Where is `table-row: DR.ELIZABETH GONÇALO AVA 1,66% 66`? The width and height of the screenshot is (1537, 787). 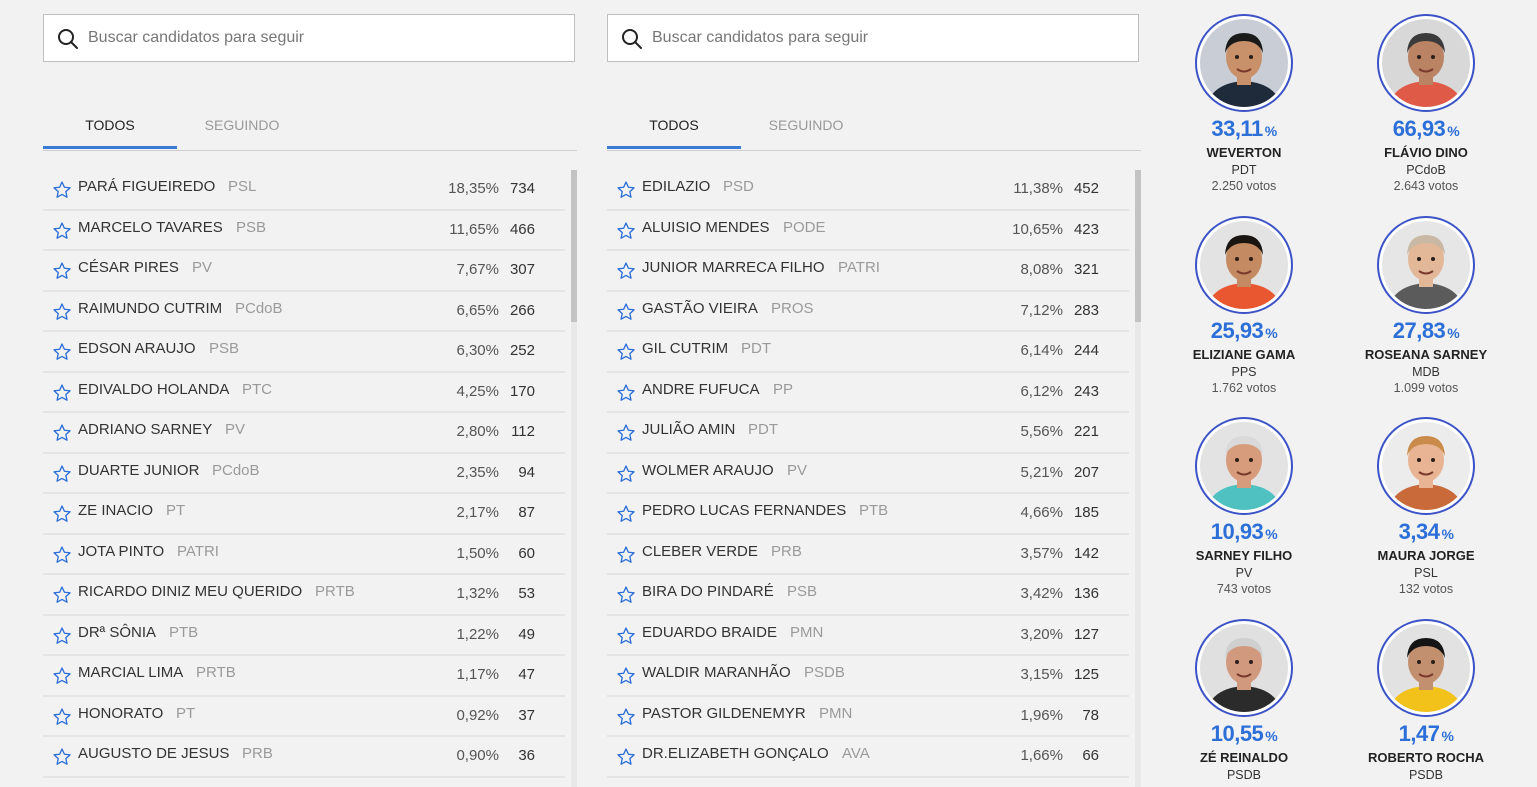 table-row: DR.ELIZABETH GONÇALO AVA 1,66% 66 is located at coordinates (868, 757).